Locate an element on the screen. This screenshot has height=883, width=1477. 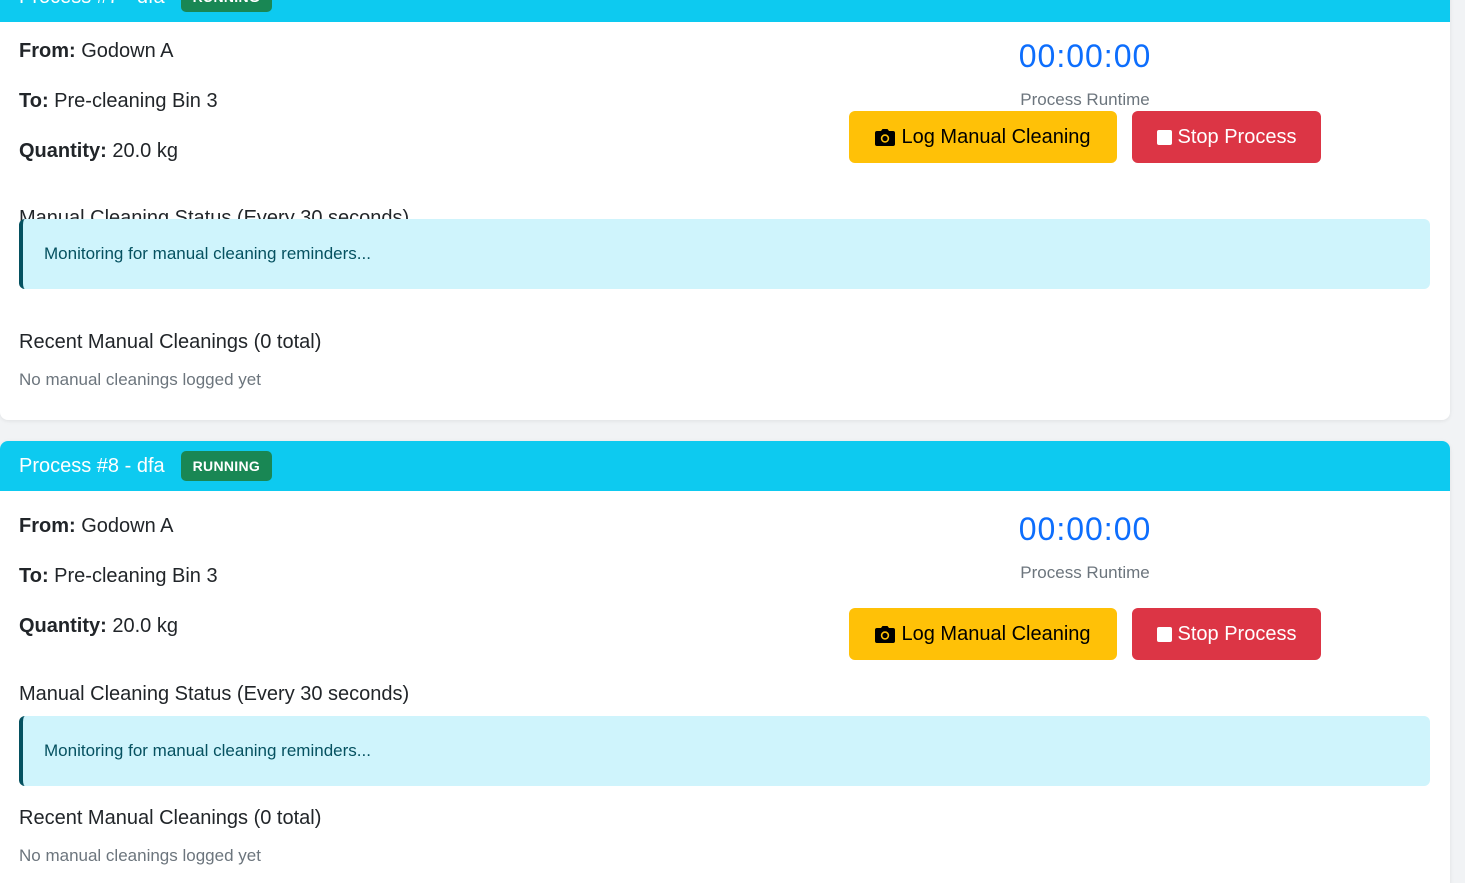
process-title: Process #7 - dfa is located at coordinates (92, 4).